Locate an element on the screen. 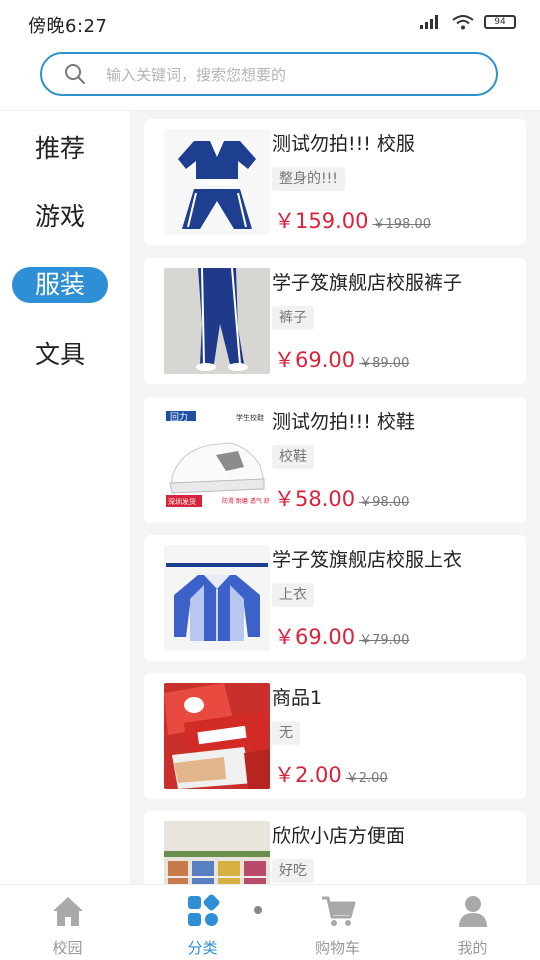  product-price: ￥58.00 ￥98.00 is located at coordinates (341, 498).